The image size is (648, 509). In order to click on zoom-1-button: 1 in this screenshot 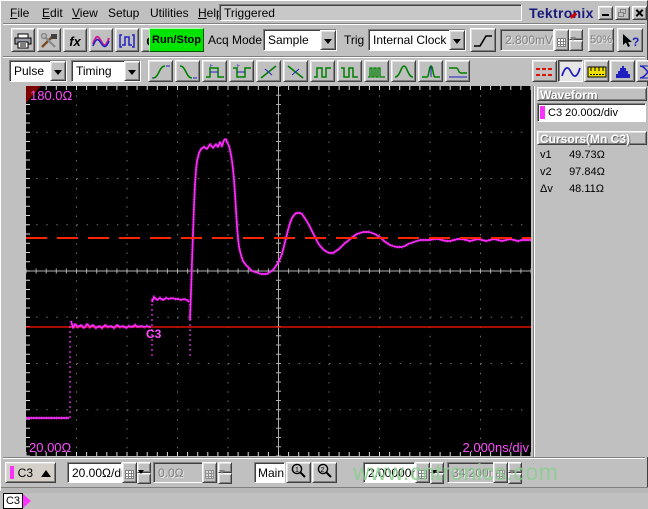, I will do `click(298, 472)`.